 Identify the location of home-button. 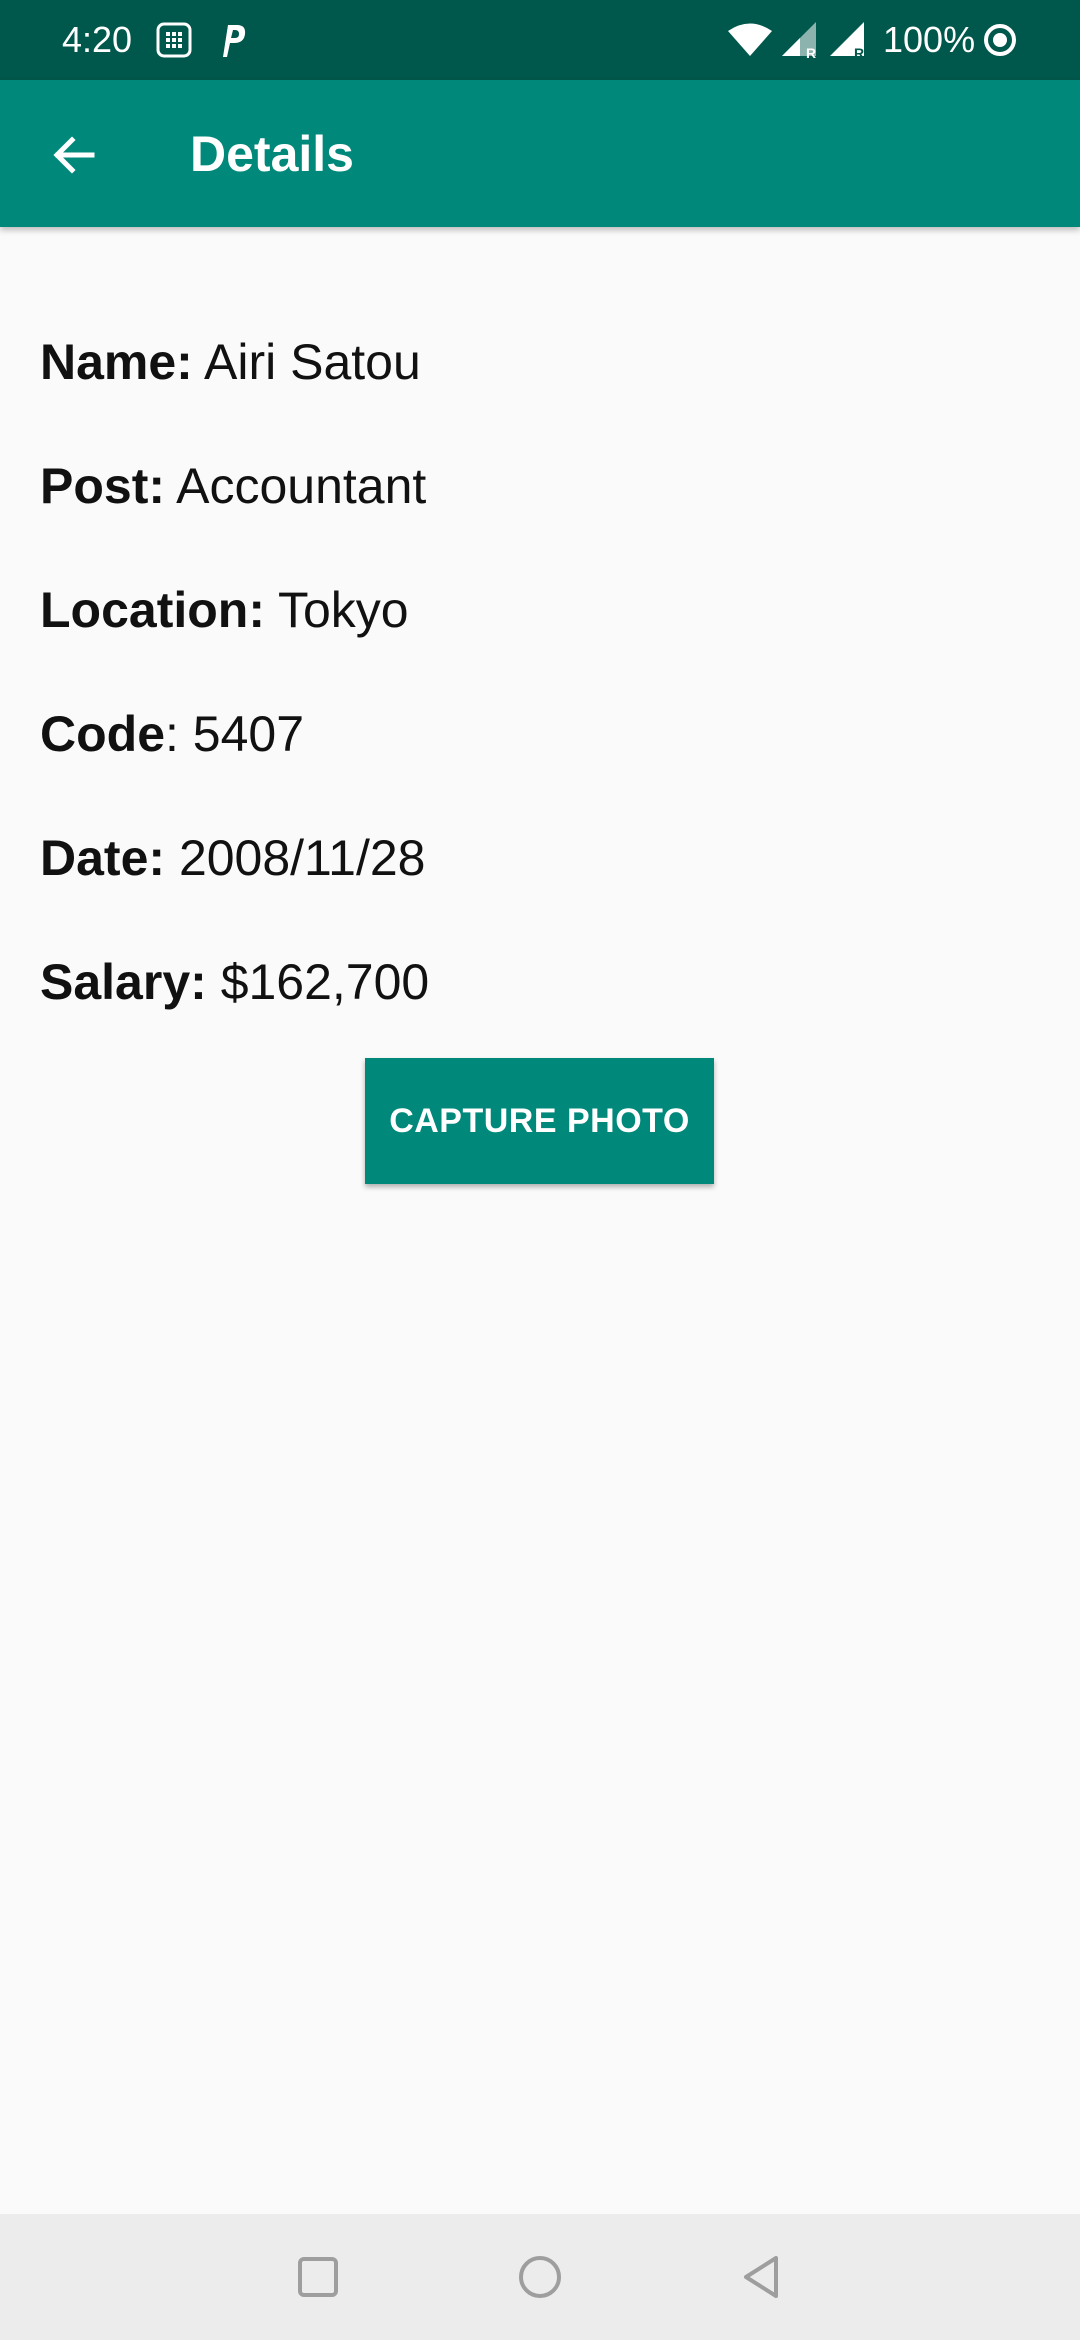
(540, 2277).